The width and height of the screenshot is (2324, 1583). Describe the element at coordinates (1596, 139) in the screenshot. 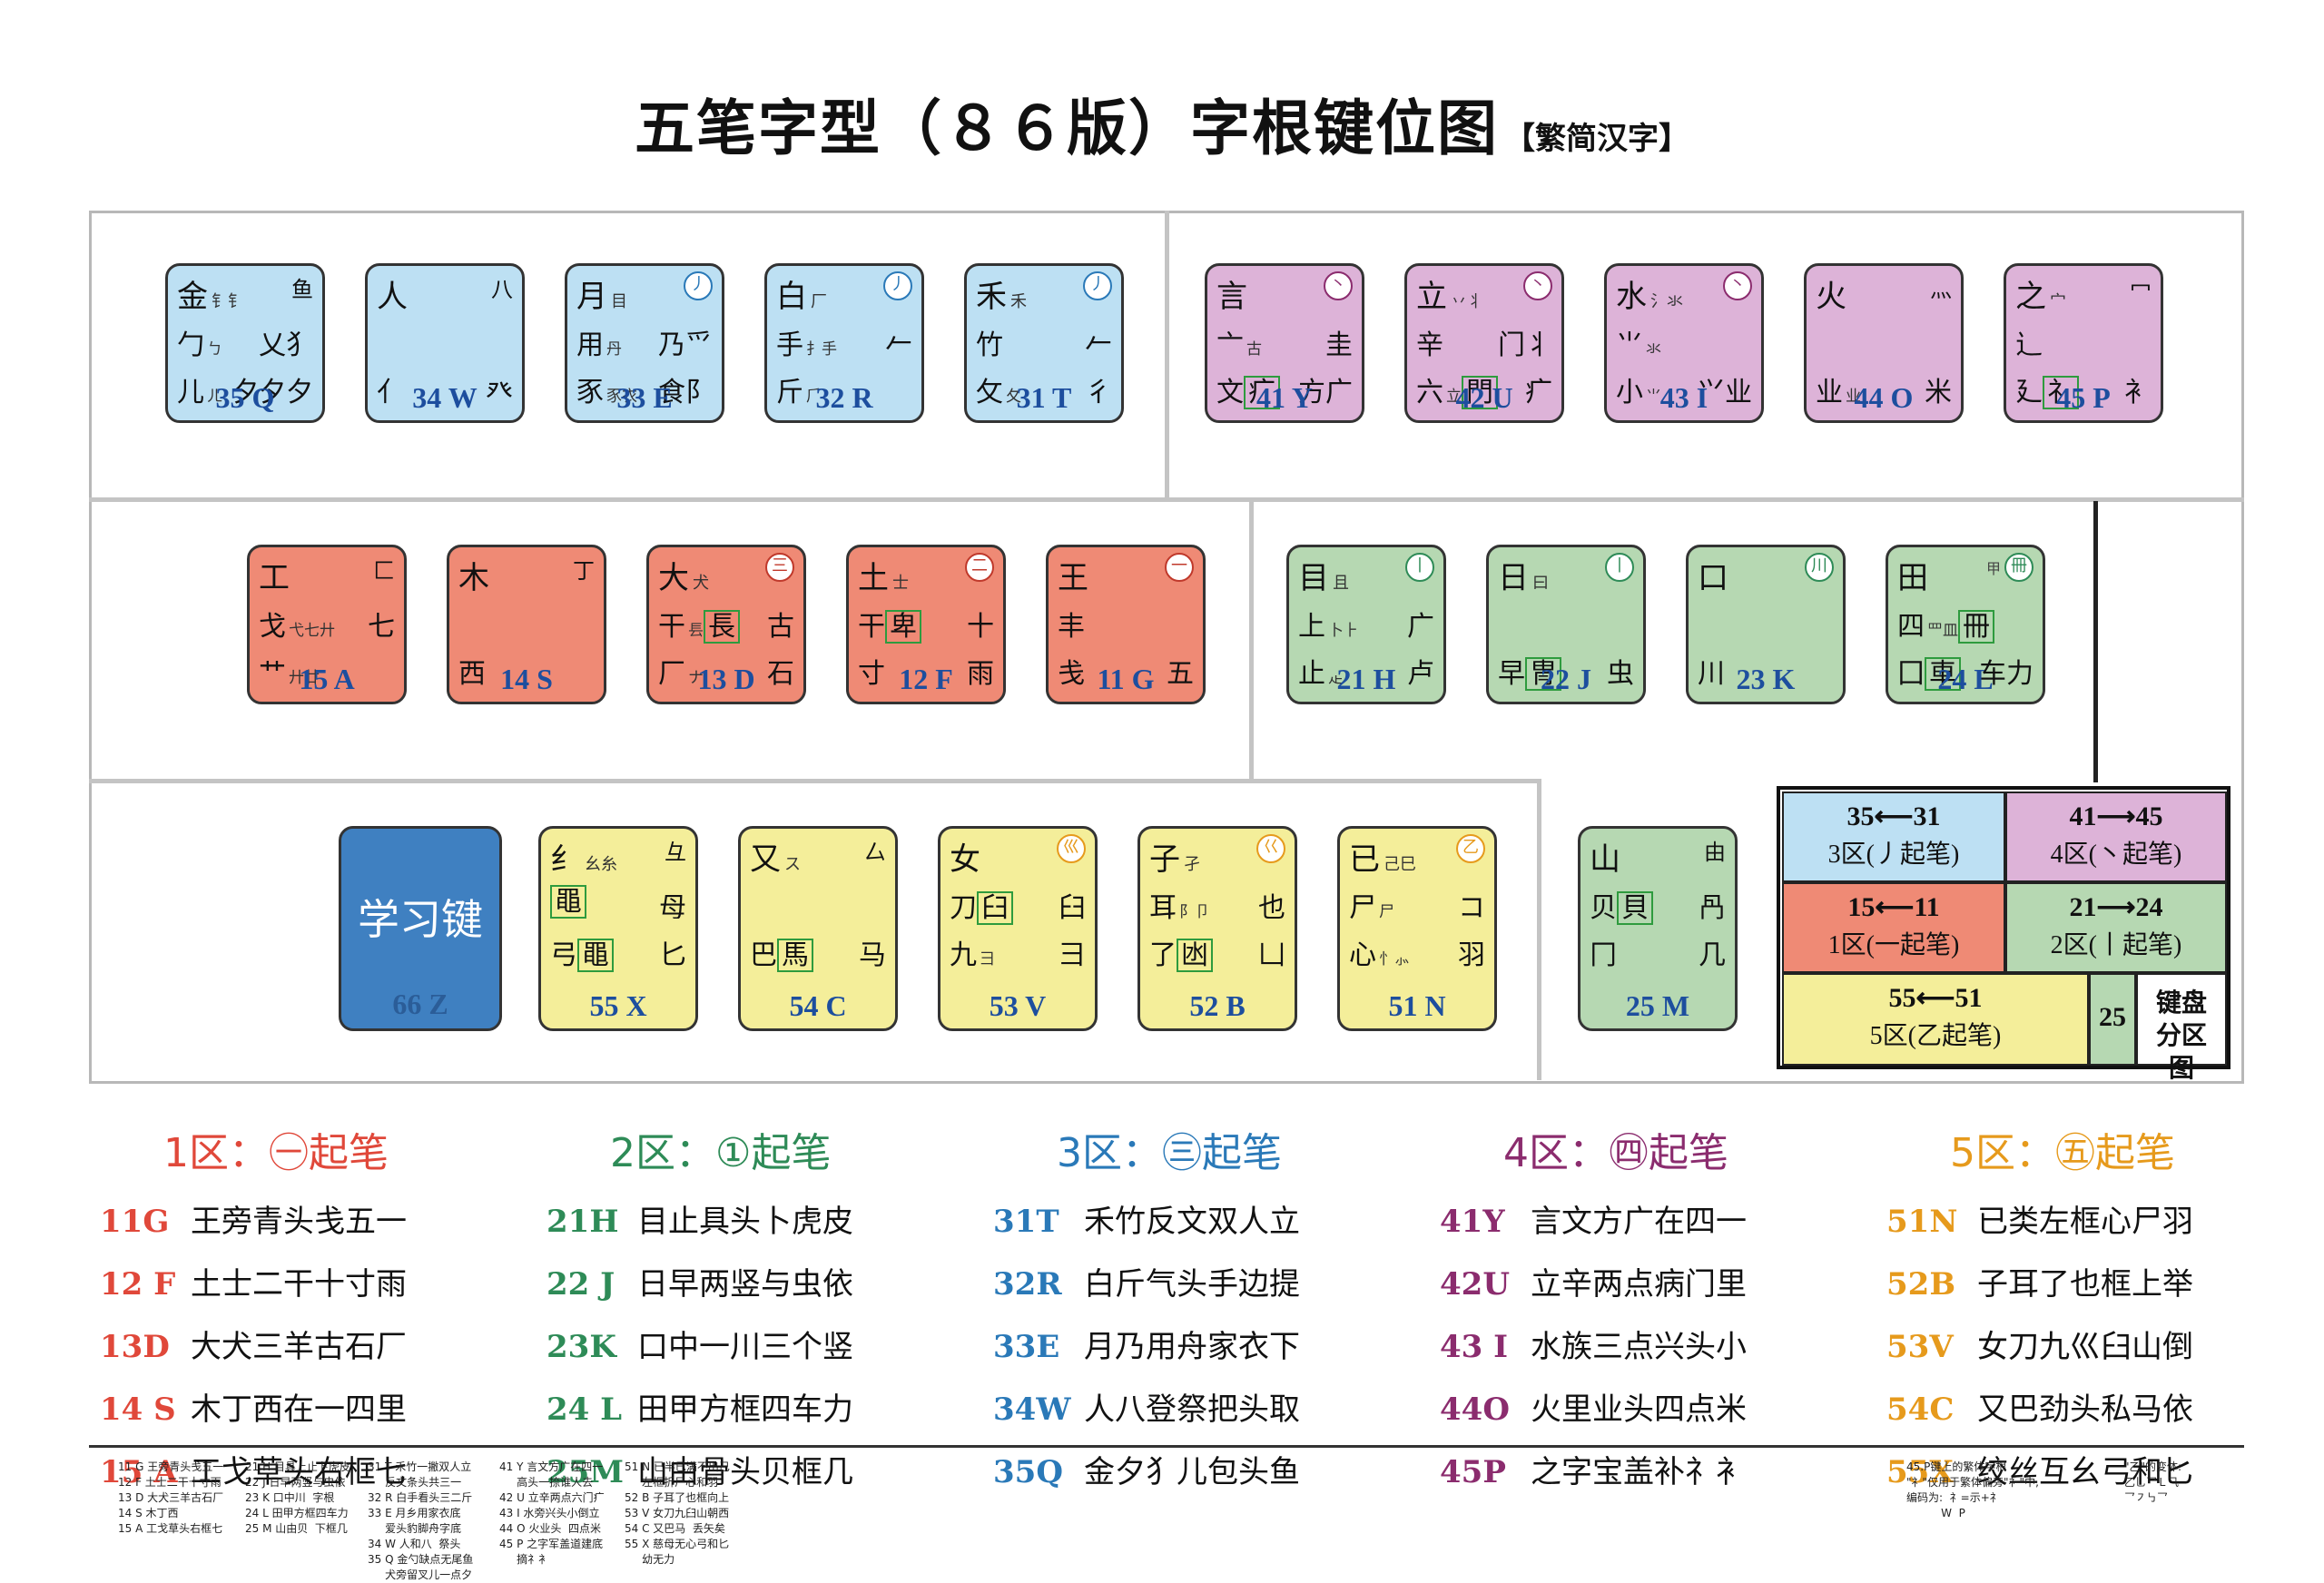

I see `title-sub: 【繁简汉字】` at that location.